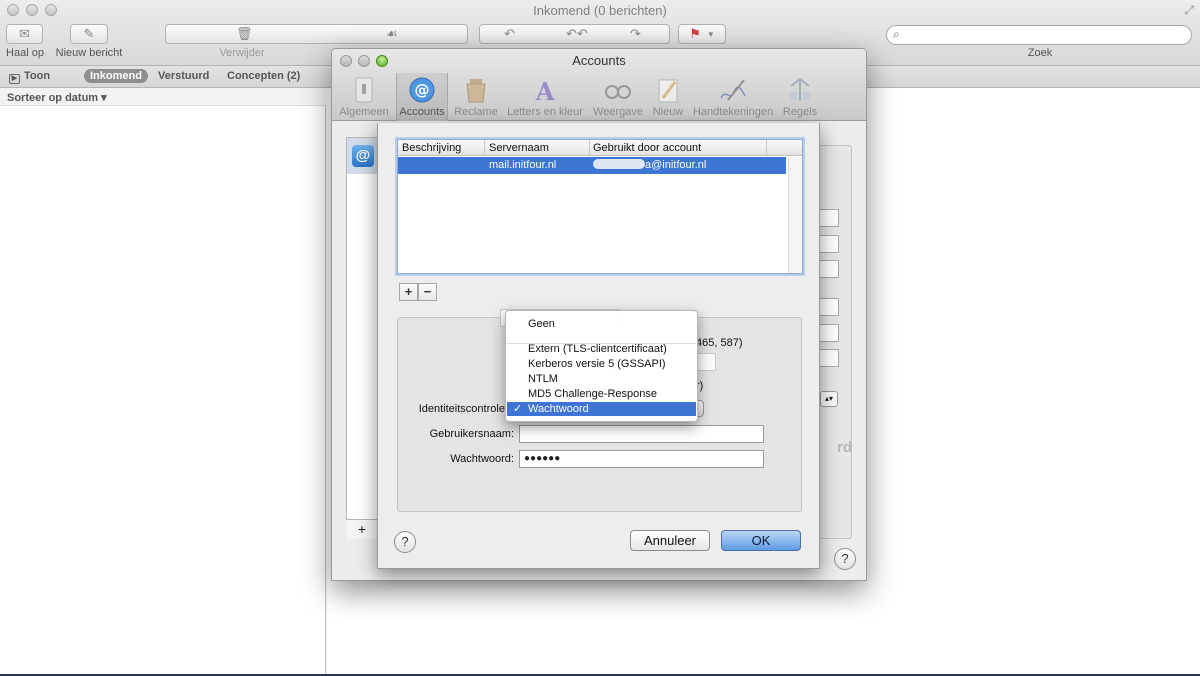 The image size is (1200, 676). What do you see at coordinates (649, 165) in the screenshot?
I see `row-used-by-account: a@initfour.nl` at bounding box center [649, 165].